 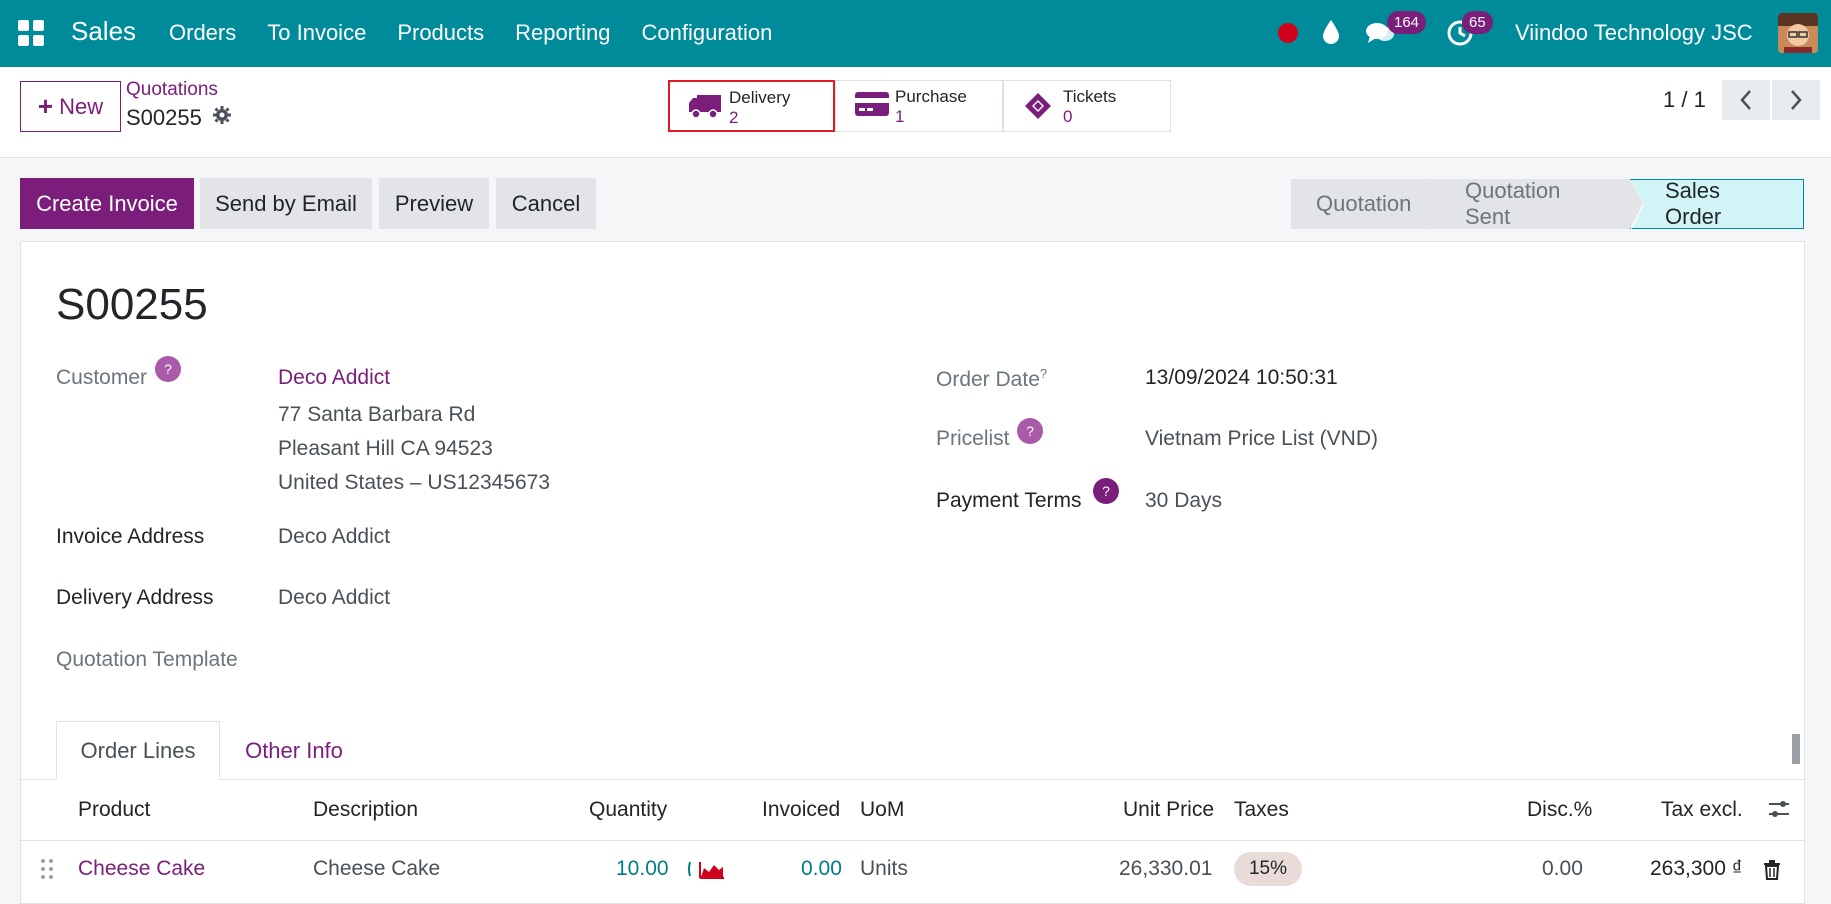 What do you see at coordinates (1165, 869) in the screenshot?
I see `cell-unit-price: 26,330.01` at bounding box center [1165, 869].